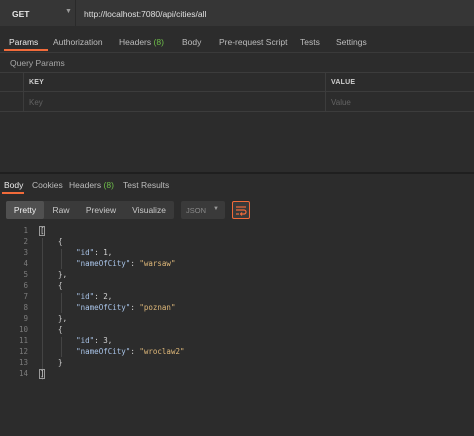 Image resolution: width=474 pixels, height=436 pixels. I want to click on format-select: JSON ▼, so click(203, 210).